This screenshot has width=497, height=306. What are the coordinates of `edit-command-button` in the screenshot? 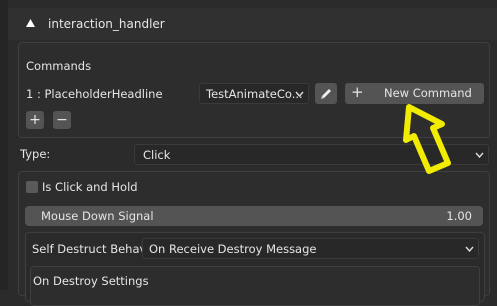 It's located at (326, 93).